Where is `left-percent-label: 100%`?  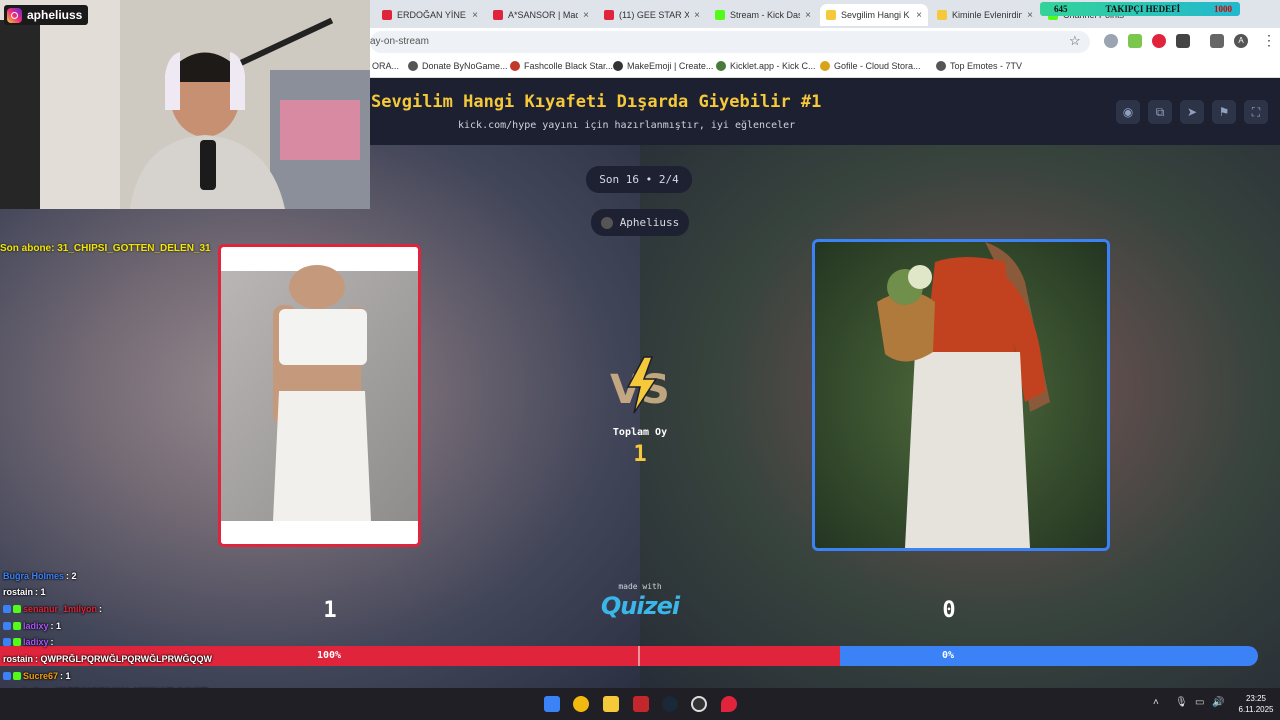 left-percent-label: 100% is located at coordinates (329, 655).